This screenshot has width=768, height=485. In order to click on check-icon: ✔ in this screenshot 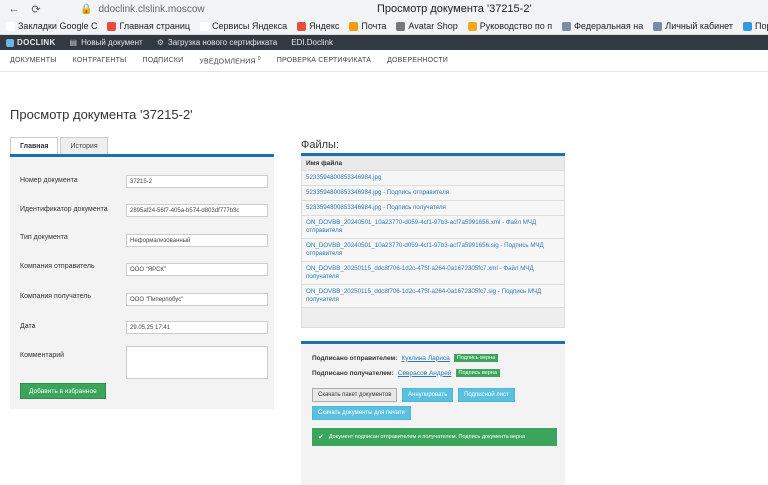, I will do `click(321, 437)`.